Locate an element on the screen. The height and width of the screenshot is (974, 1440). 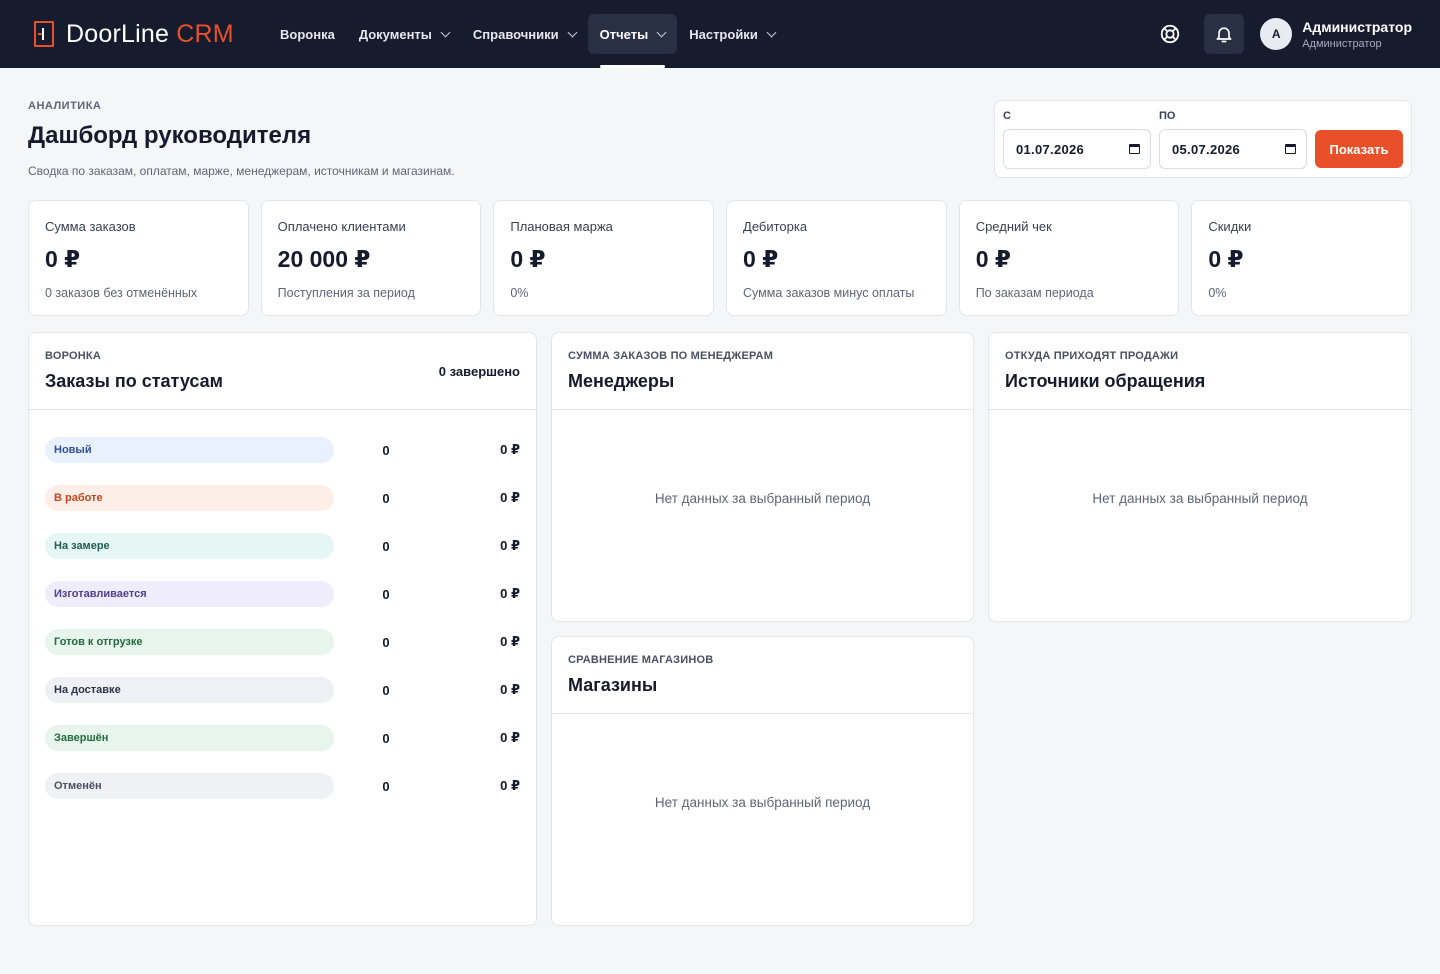
nav-item-references: Справочники is located at coordinates (524, 34).